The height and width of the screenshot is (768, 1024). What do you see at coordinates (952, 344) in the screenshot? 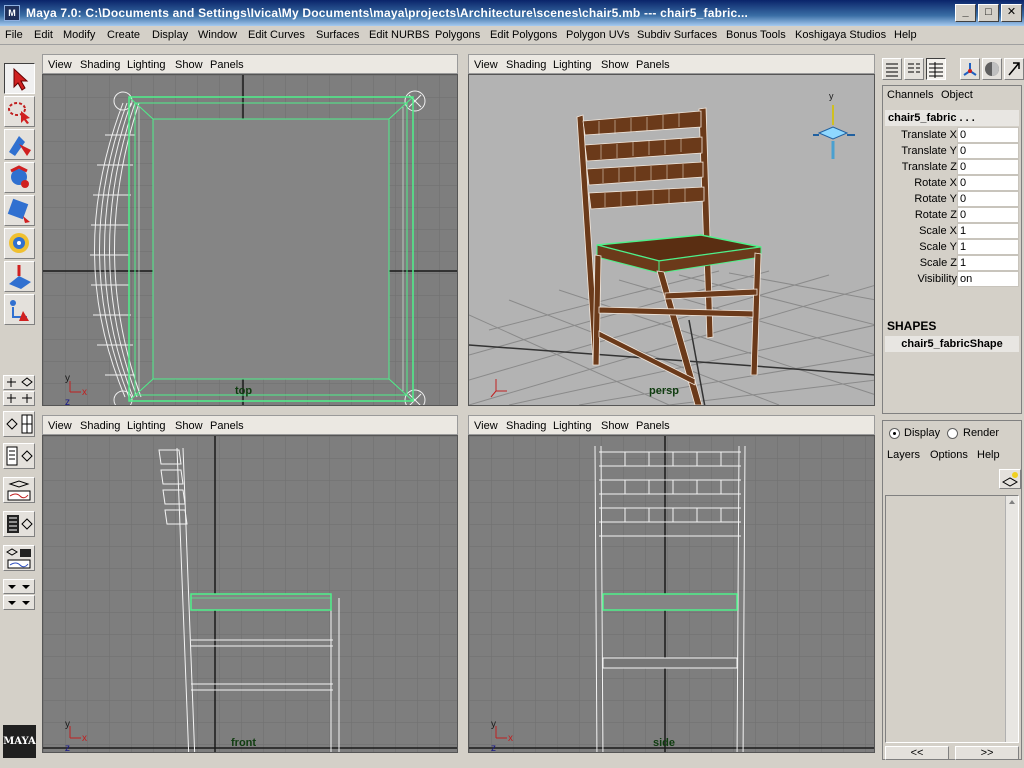
I see `shape-node-name: chair5_fabricShape` at bounding box center [952, 344].